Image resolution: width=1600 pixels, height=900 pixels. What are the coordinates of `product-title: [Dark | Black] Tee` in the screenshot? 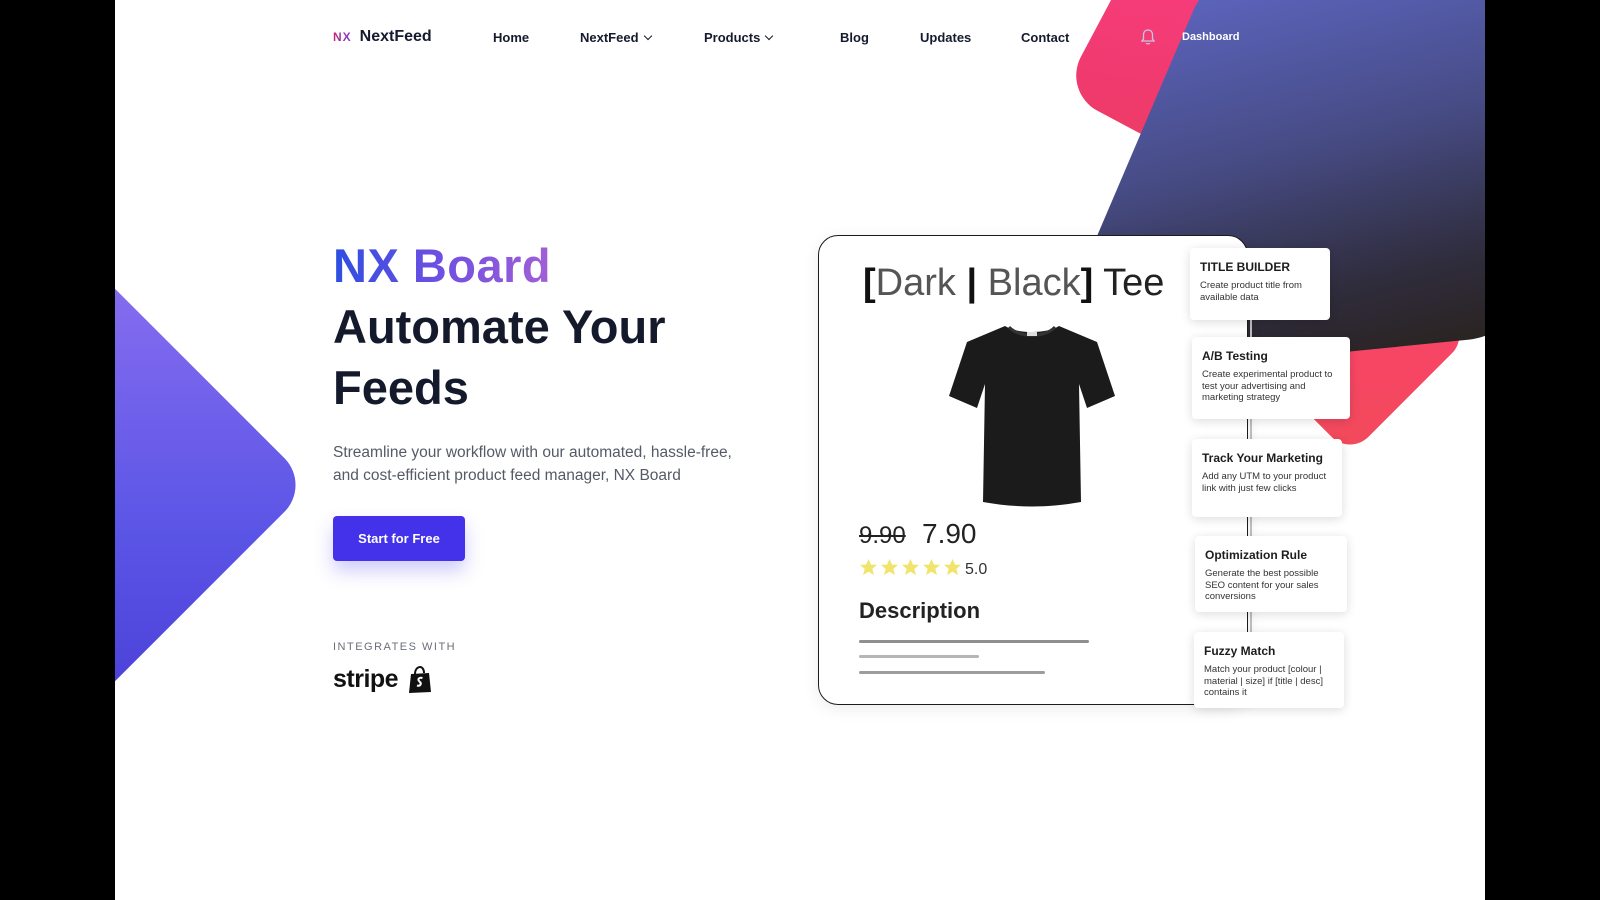 It's located at (1013, 283).